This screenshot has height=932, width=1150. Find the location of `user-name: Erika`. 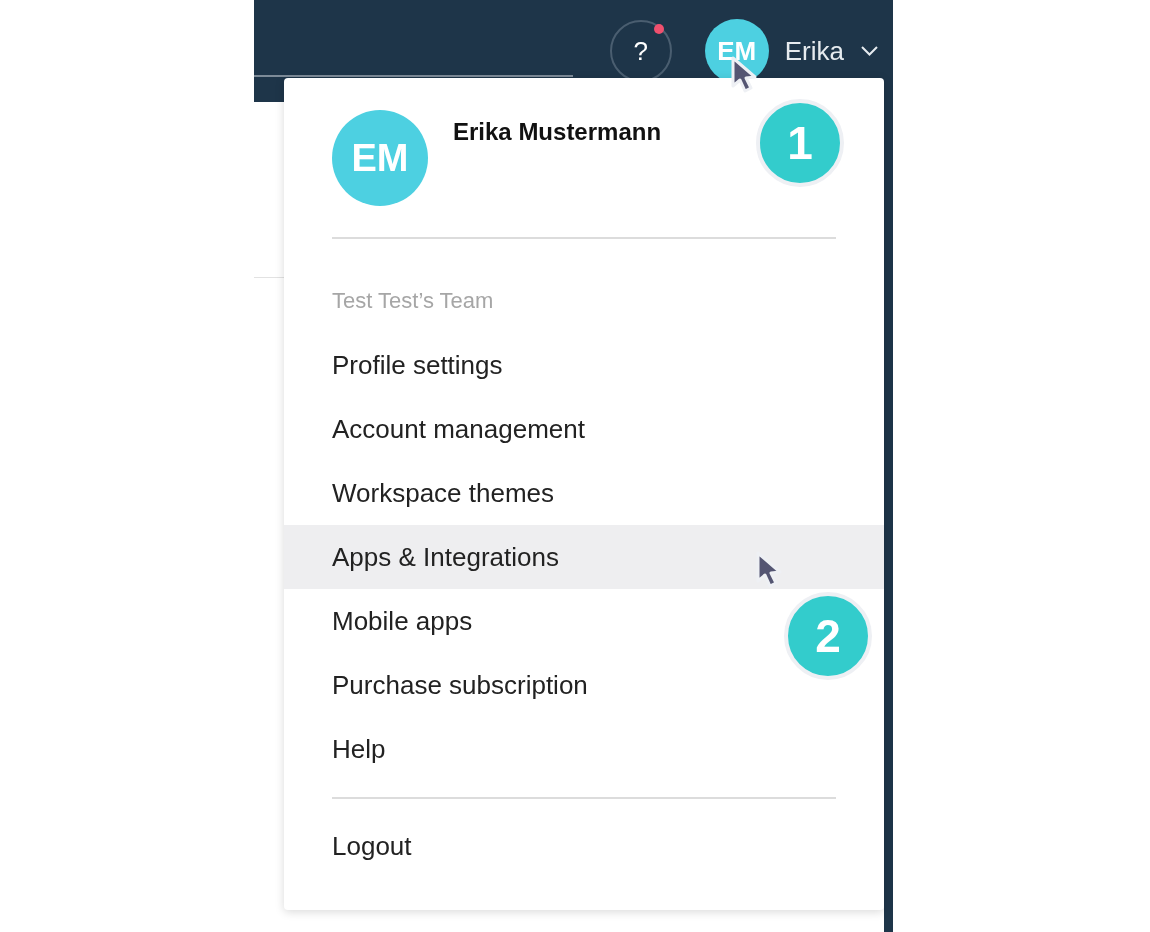

user-name: Erika is located at coordinates (814, 51).